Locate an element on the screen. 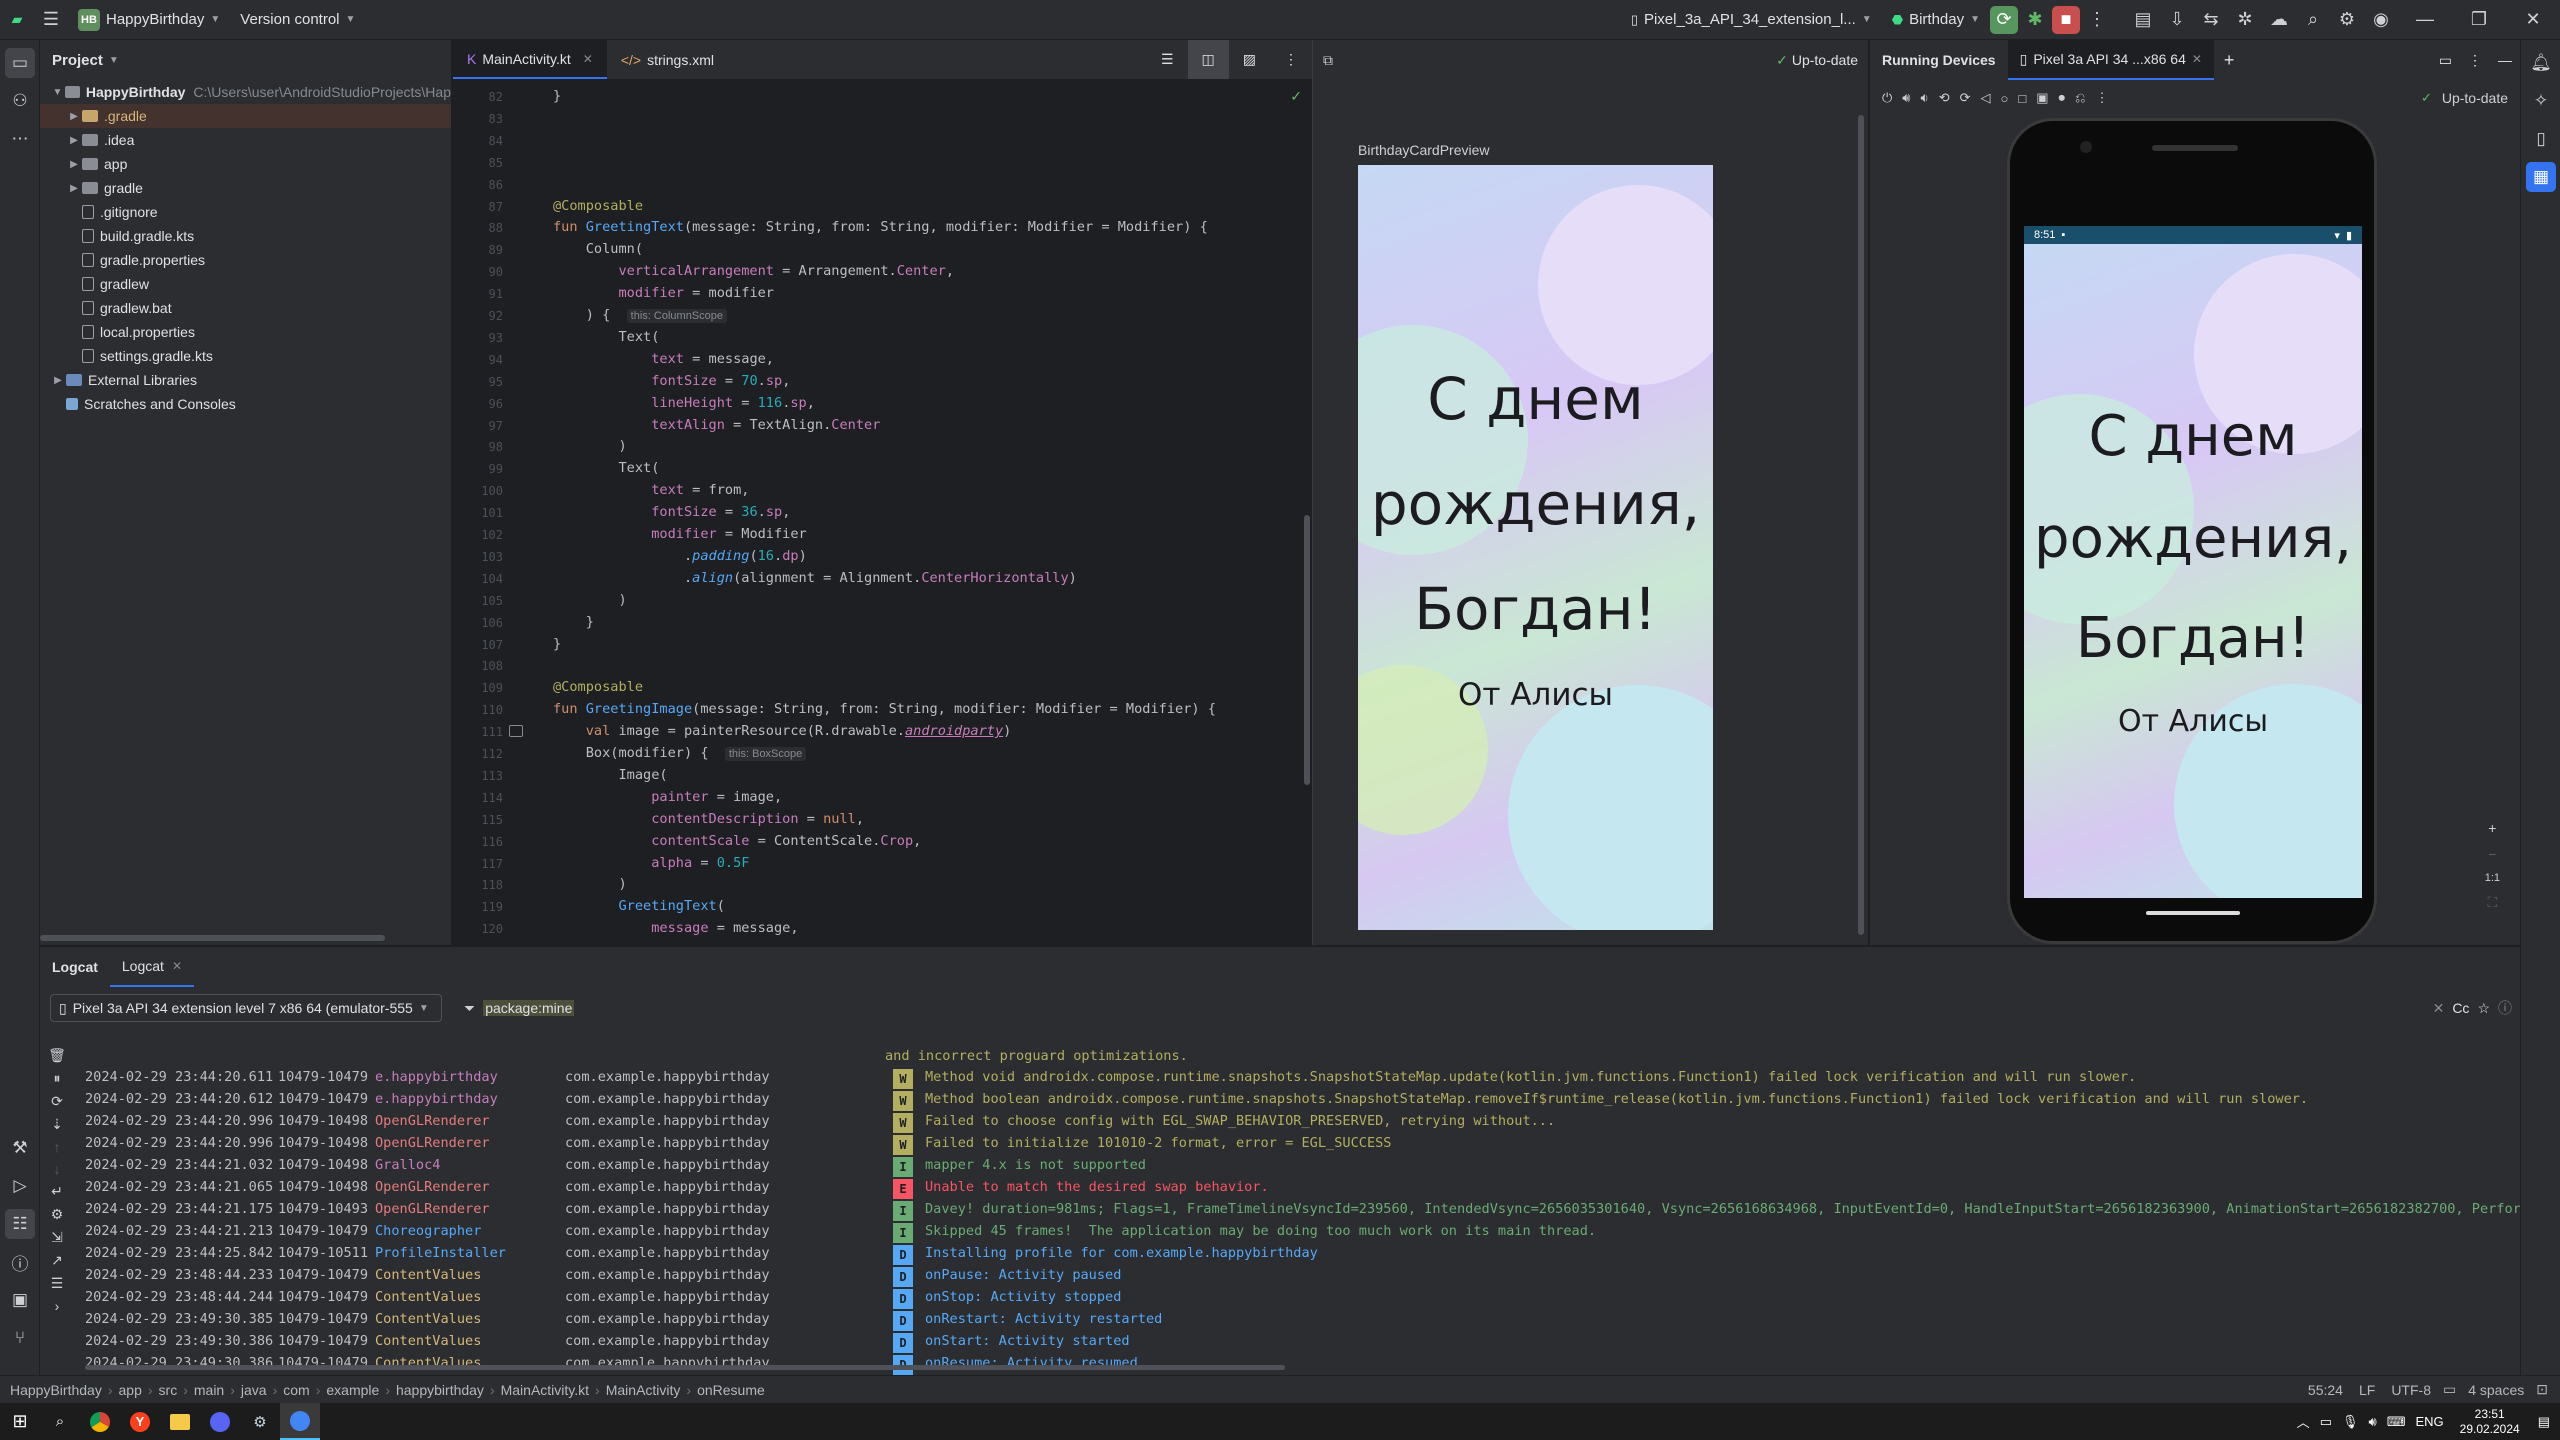 The height and width of the screenshot is (1440, 2560). breadcrumb-item: example is located at coordinates (352, 1390).